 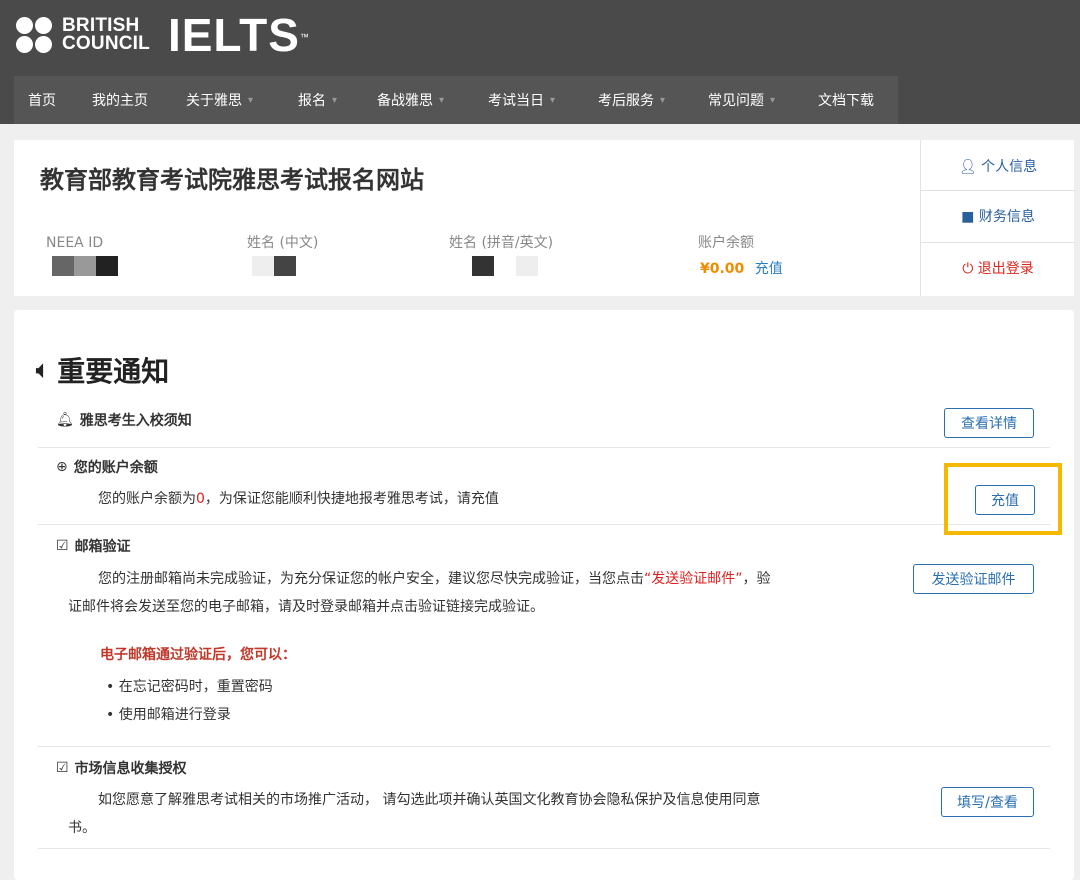 What do you see at coordinates (967, 167) in the screenshot?
I see `user-icon: 👤︎` at bounding box center [967, 167].